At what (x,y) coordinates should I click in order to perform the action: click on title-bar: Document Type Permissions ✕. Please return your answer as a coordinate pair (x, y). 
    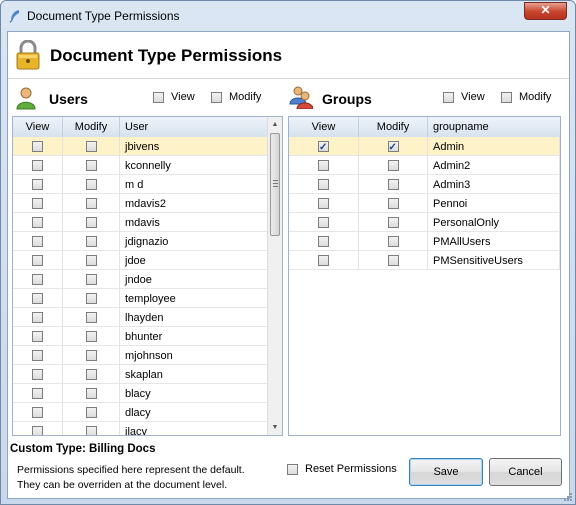
    Looking at the image, I should click on (288, 16).